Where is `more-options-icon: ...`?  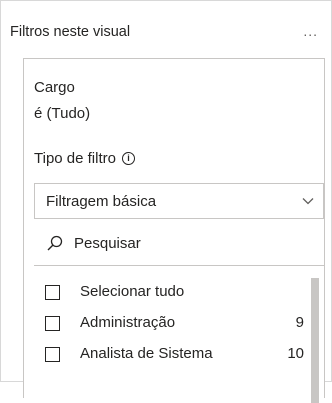 more-options-icon: ... is located at coordinates (310, 31).